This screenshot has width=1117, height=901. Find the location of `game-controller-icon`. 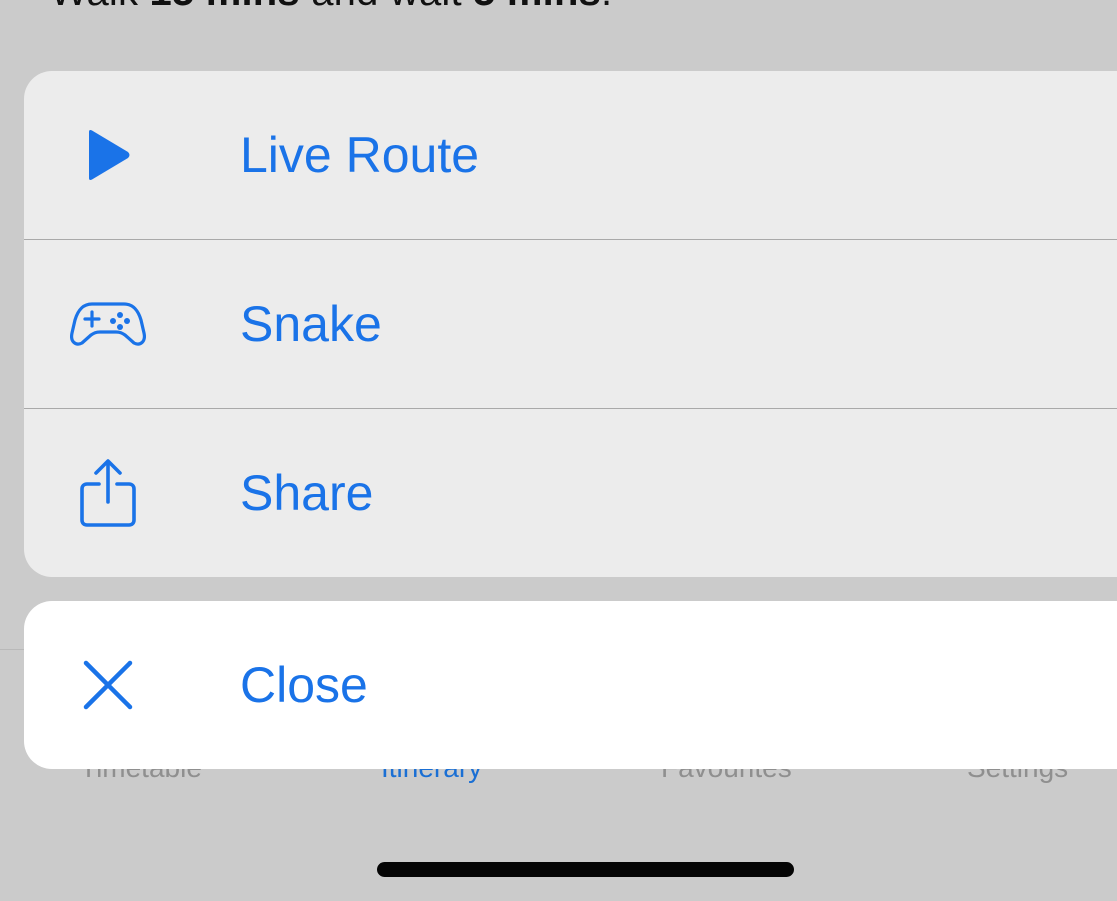

game-controller-icon is located at coordinates (108, 324).